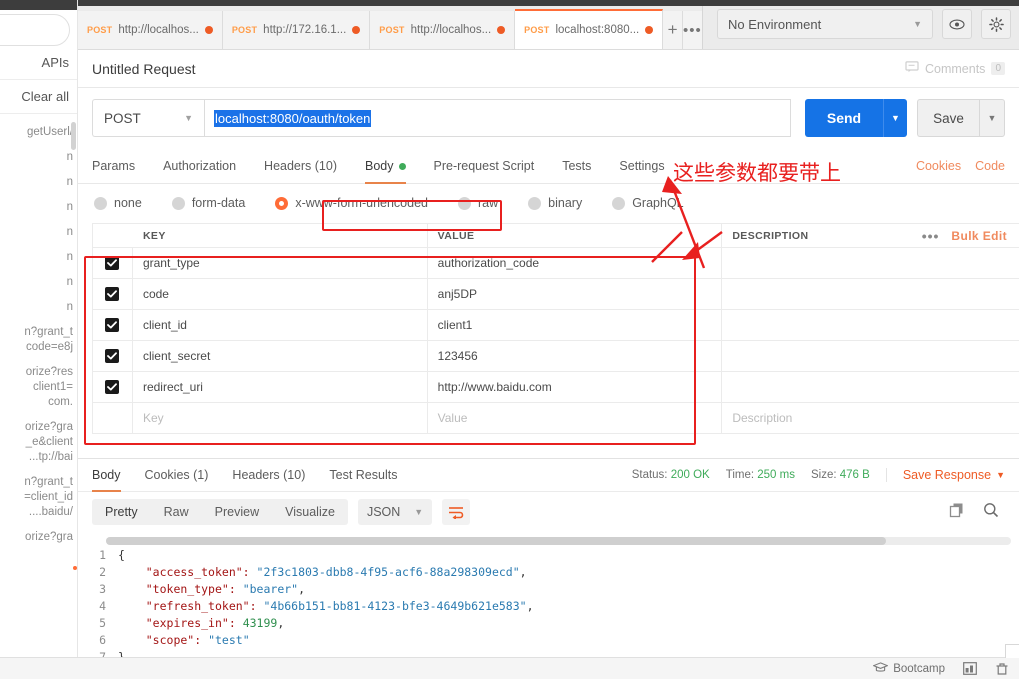 The width and height of the screenshot is (1019, 679). I want to click on sidebar-history-item: /getUserl, so click(38, 132).